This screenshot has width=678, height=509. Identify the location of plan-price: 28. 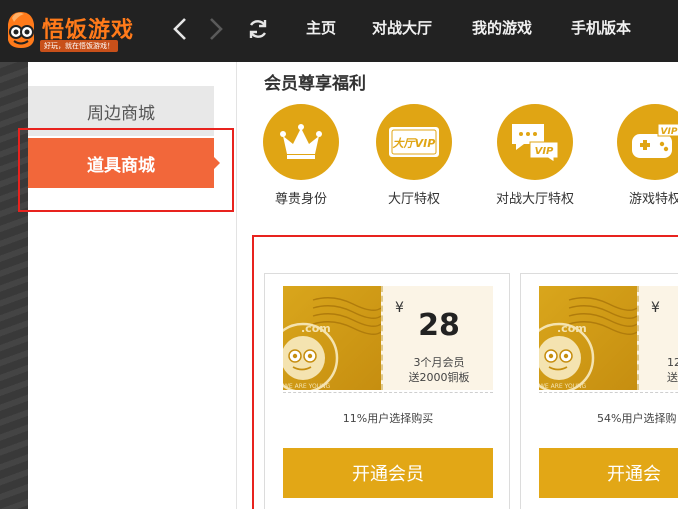
(439, 325).